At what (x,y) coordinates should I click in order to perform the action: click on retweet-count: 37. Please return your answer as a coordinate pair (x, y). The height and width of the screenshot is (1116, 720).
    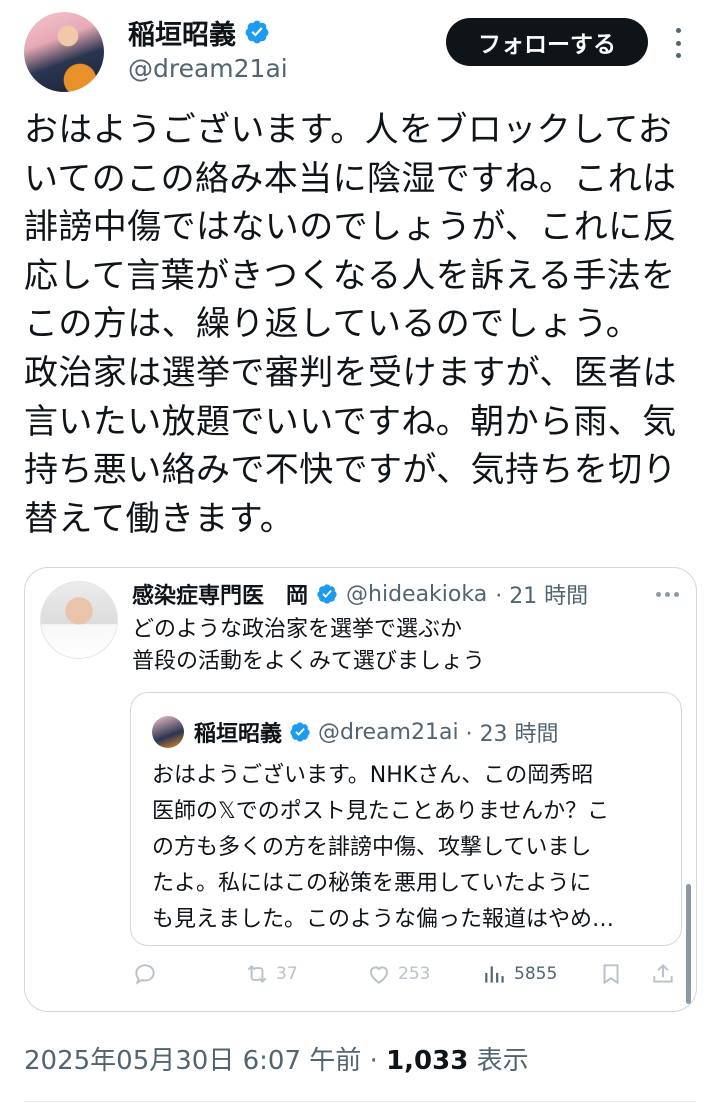
    Looking at the image, I should click on (287, 974).